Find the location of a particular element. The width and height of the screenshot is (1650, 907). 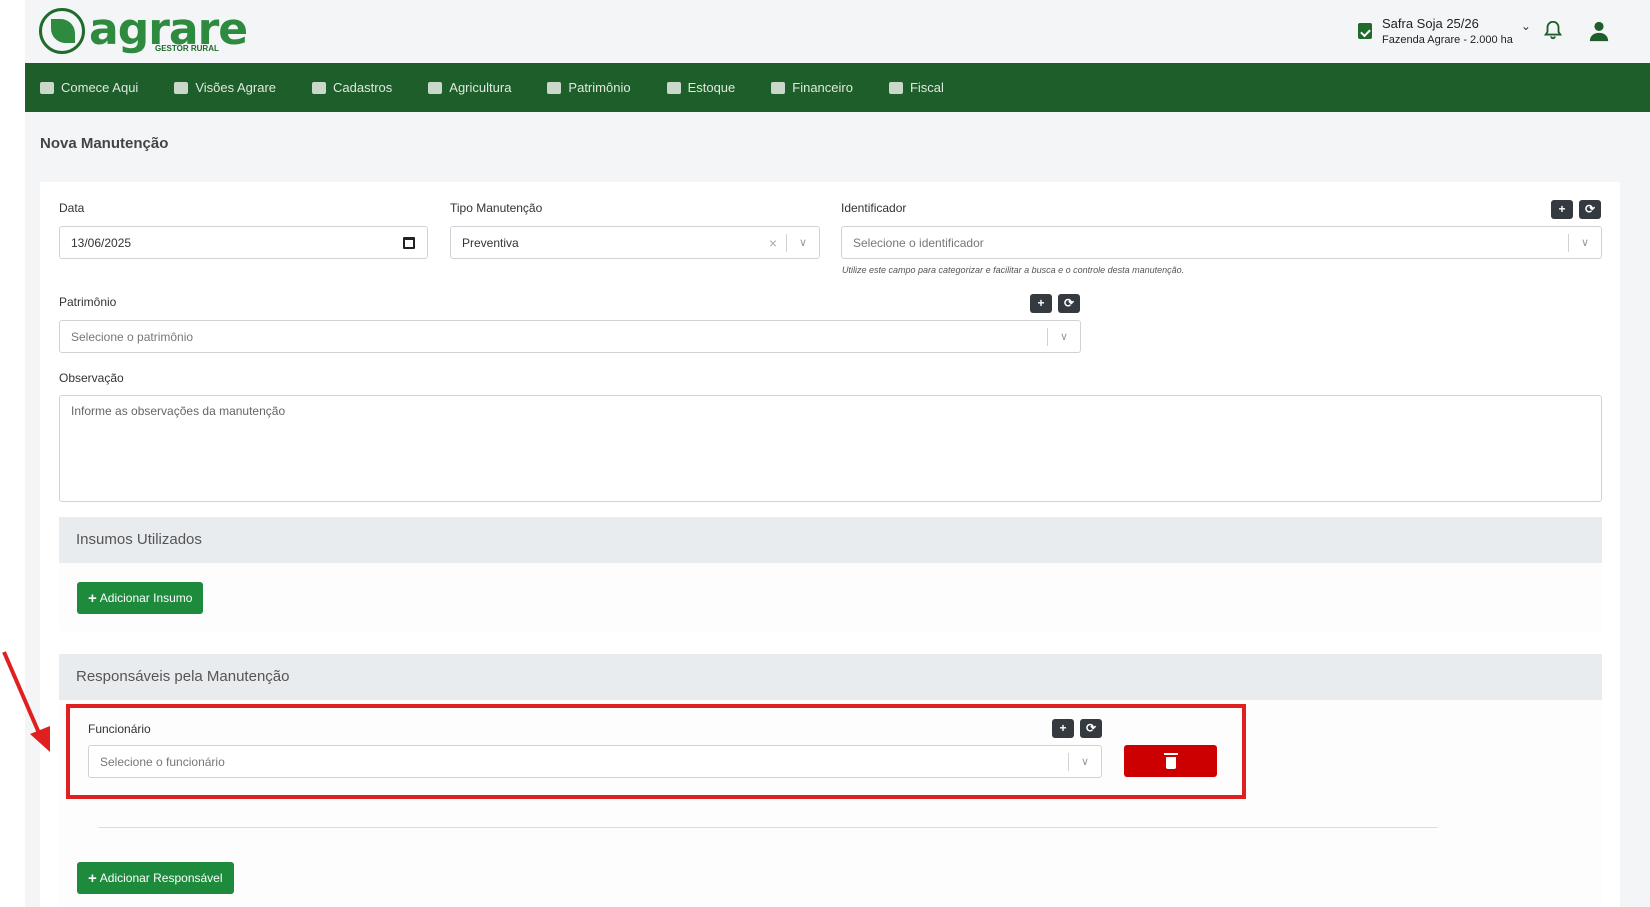

refresh-identificador-button: ⟳ is located at coordinates (1590, 209).